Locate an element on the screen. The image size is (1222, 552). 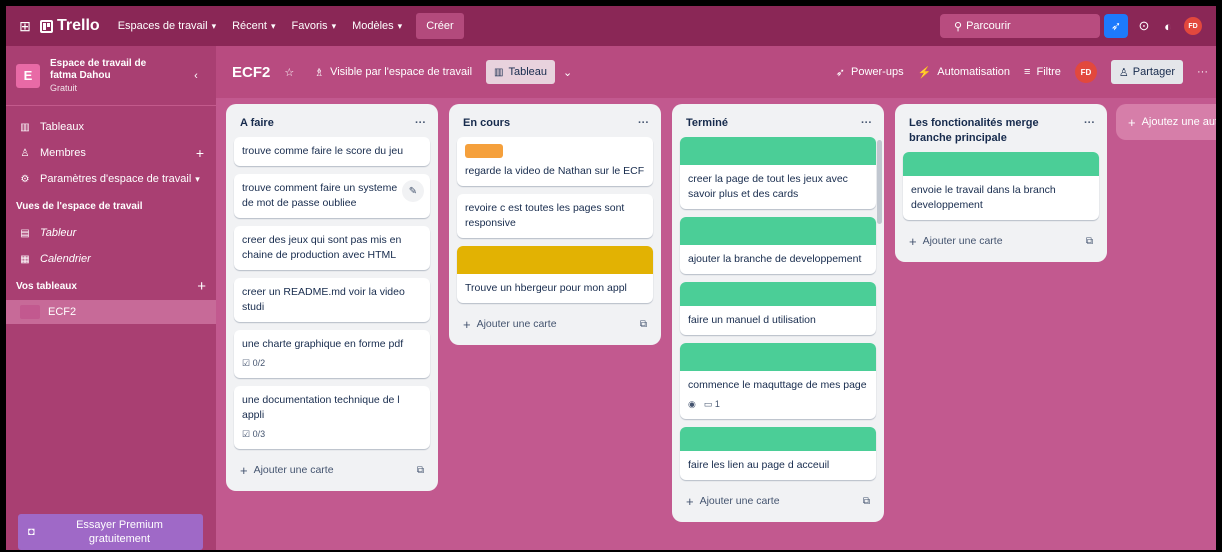
help-icon: ⊙ is located at coordinates (1144, 26).